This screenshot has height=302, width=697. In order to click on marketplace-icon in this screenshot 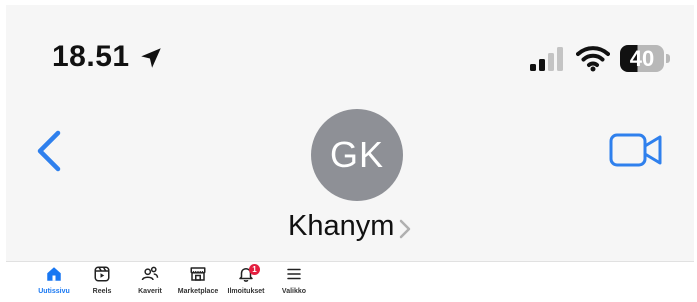, I will do `click(198, 274)`.